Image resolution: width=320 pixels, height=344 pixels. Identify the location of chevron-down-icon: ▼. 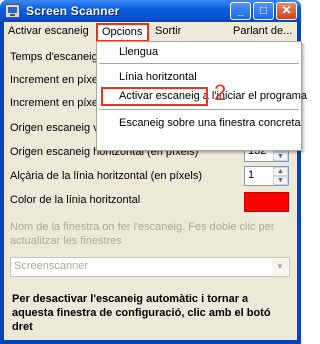
(280, 267).